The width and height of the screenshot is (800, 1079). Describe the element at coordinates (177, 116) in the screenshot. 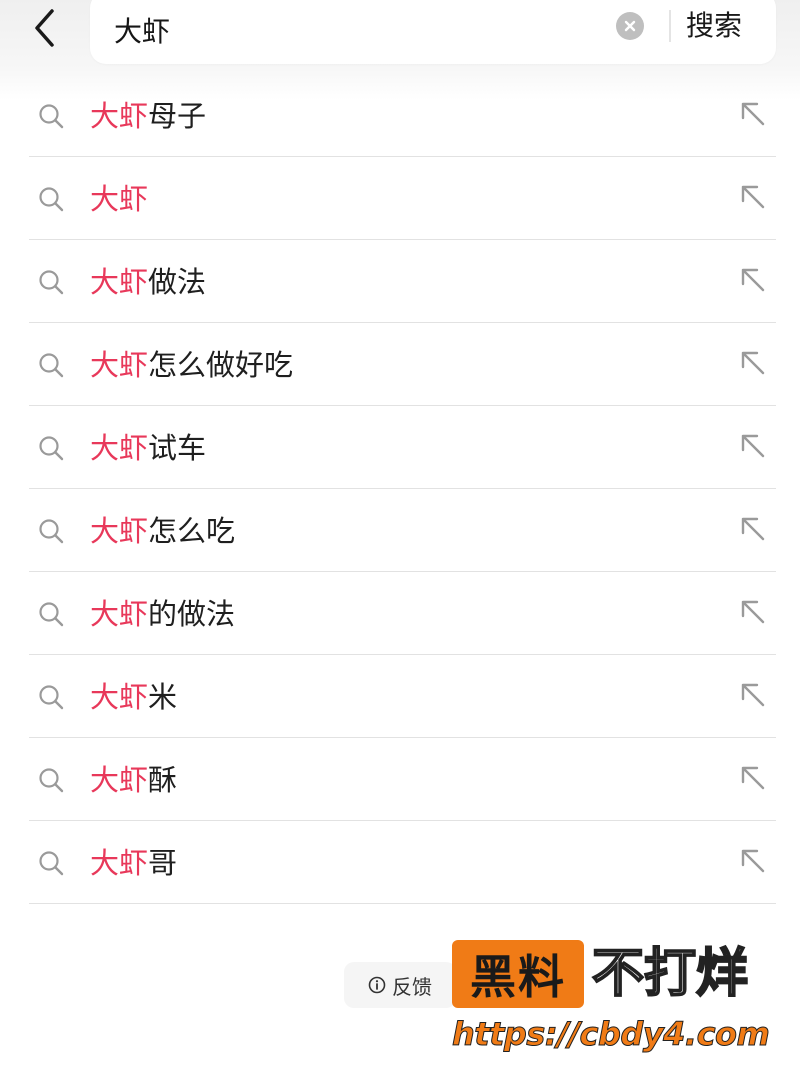

I see `suggestion-rest: 母子` at that location.